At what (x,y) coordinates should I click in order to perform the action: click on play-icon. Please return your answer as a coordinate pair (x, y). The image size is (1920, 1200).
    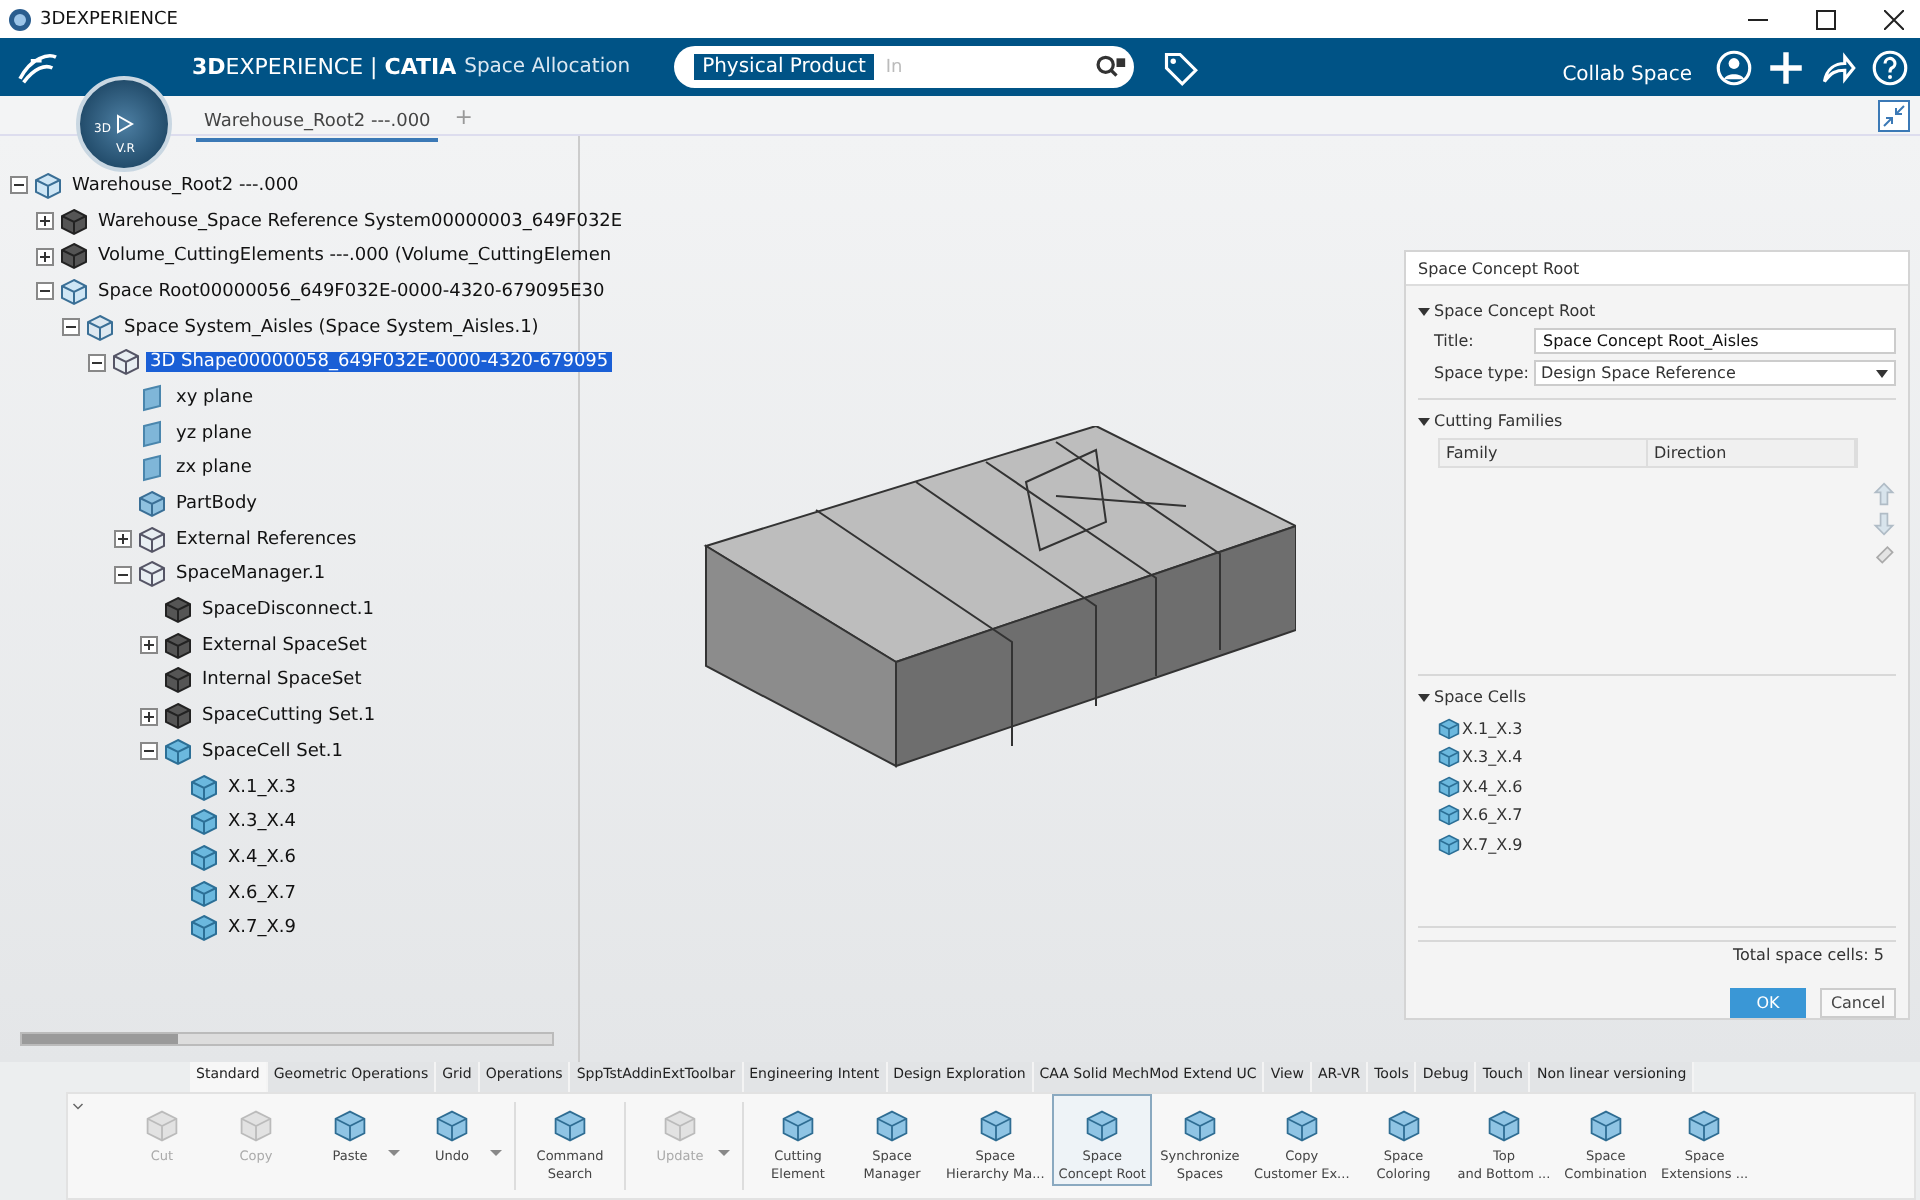
    Looking at the image, I should click on (124, 124).